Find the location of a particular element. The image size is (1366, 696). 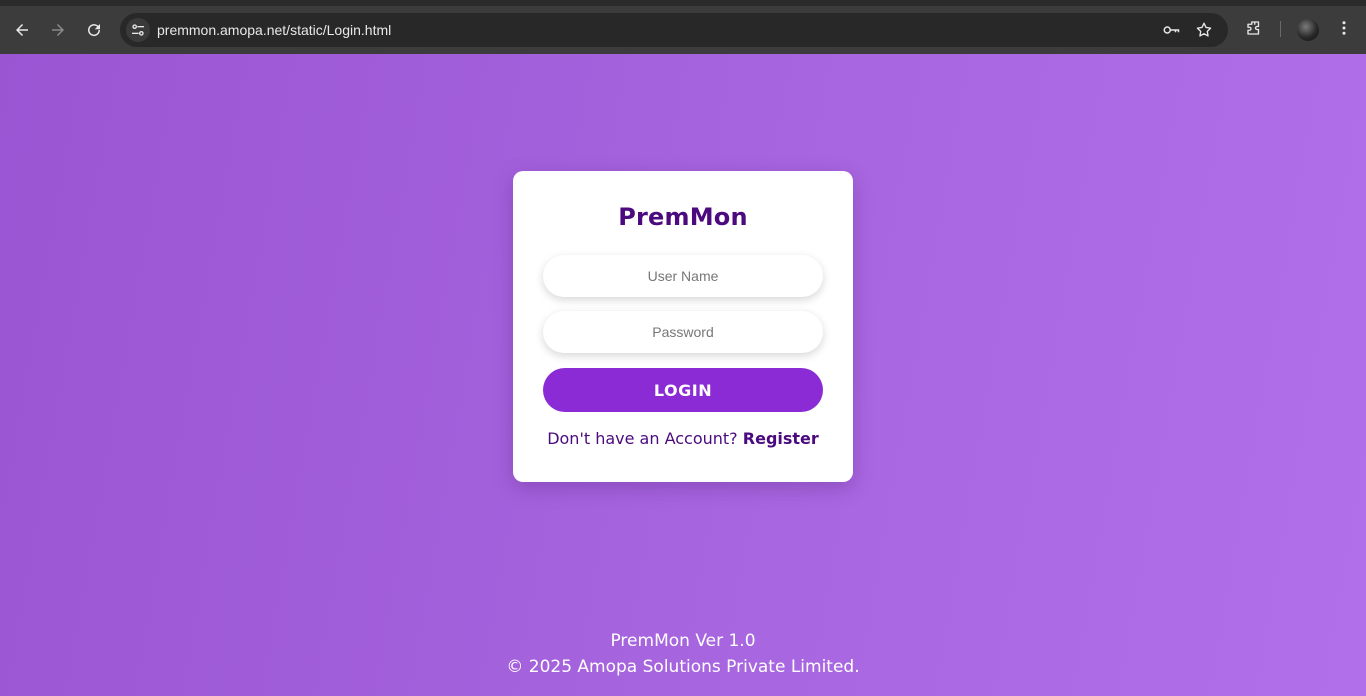

forward-arrow-icon is located at coordinates (58, 30).